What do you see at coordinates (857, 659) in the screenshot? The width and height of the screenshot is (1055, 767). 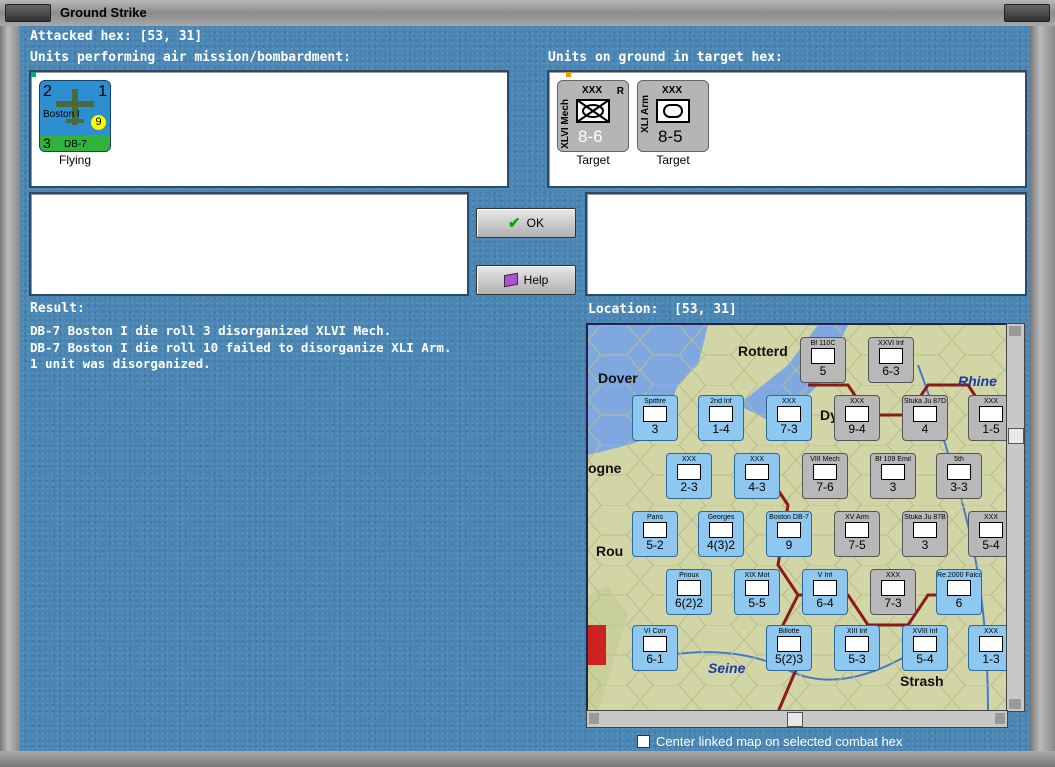 I see `counter-value: 5-3` at bounding box center [857, 659].